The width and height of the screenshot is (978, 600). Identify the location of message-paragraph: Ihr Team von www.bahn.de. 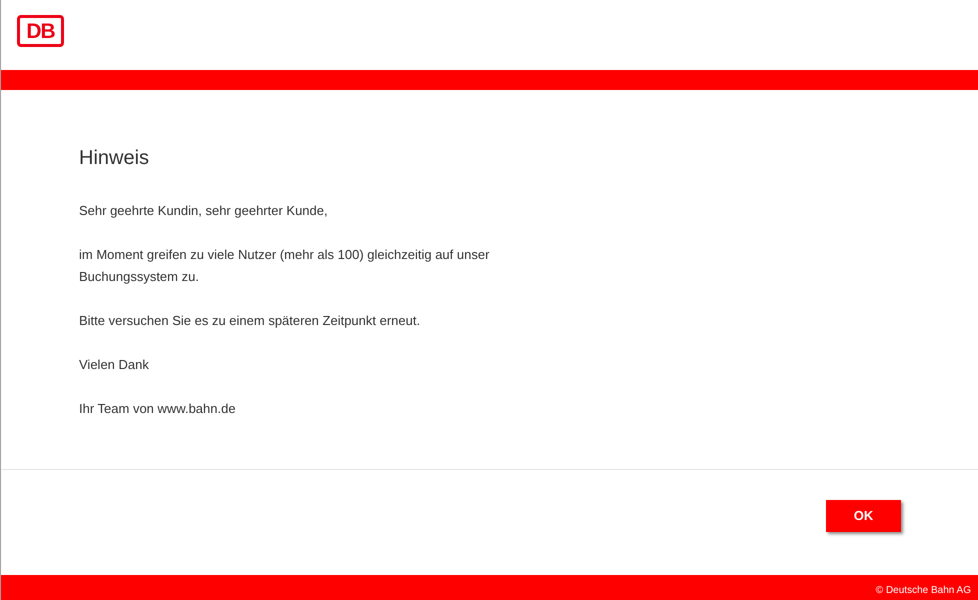
(158, 409).